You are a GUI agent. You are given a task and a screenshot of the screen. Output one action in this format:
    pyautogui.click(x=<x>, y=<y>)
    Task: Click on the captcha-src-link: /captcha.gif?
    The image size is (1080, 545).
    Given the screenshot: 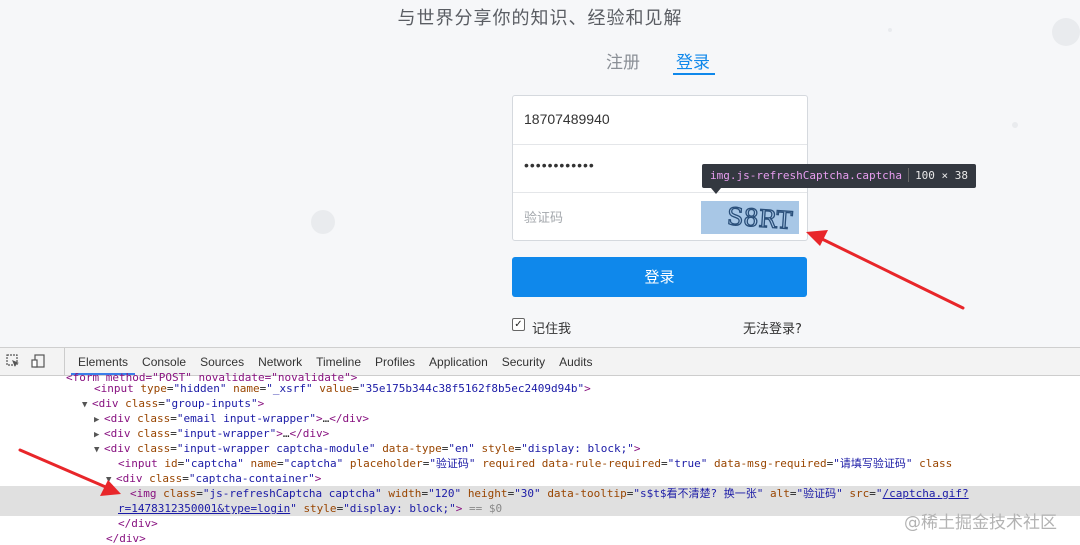 What is the action you would take?
    pyautogui.click(x=926, y=493)
    